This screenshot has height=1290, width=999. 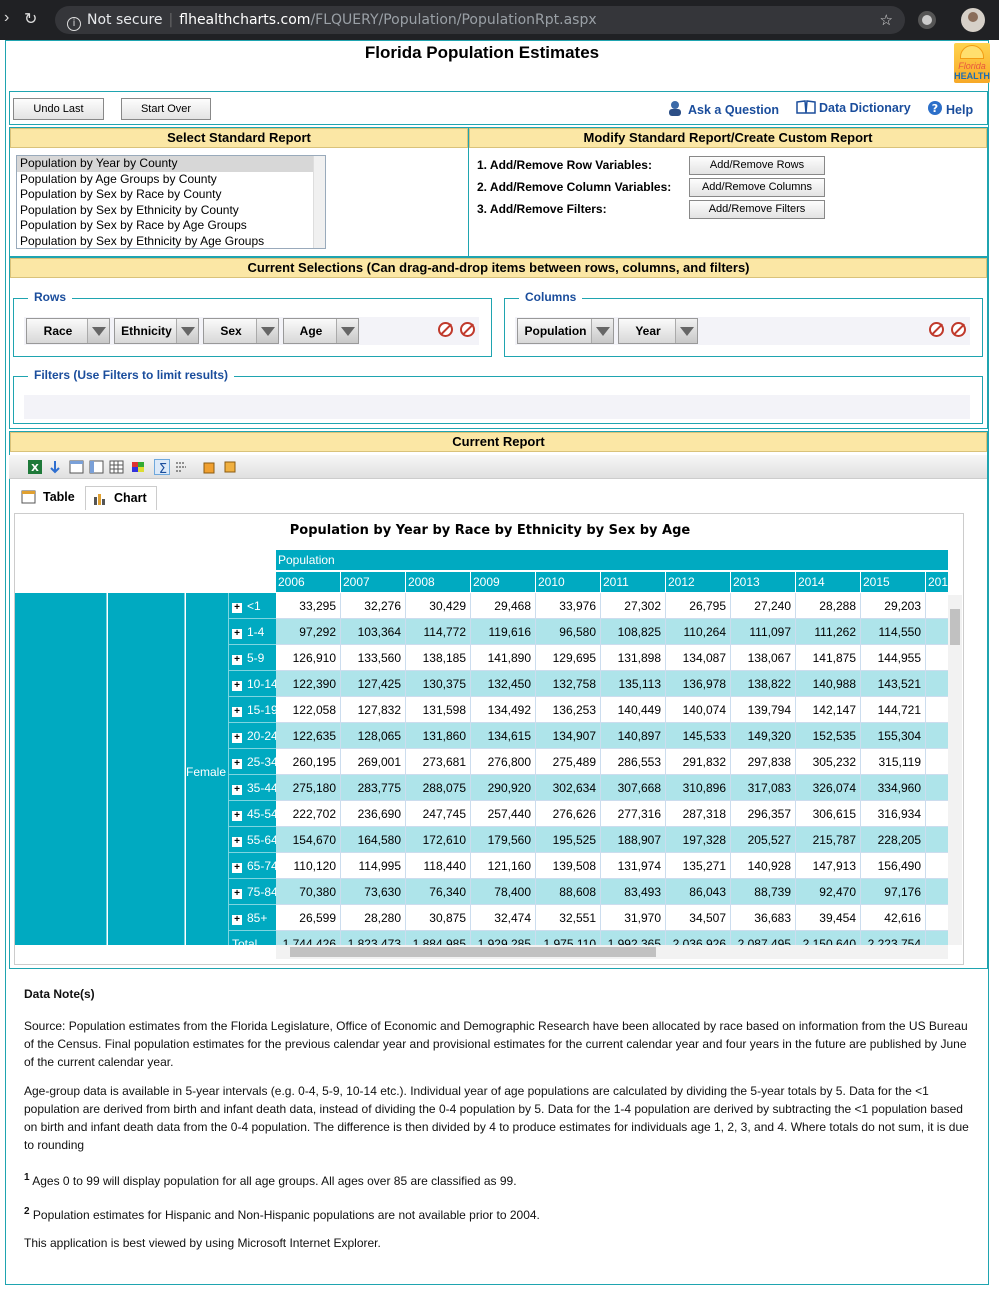 I want to click on page-title: Florida Population Estimates, so click(x=482, y=52).